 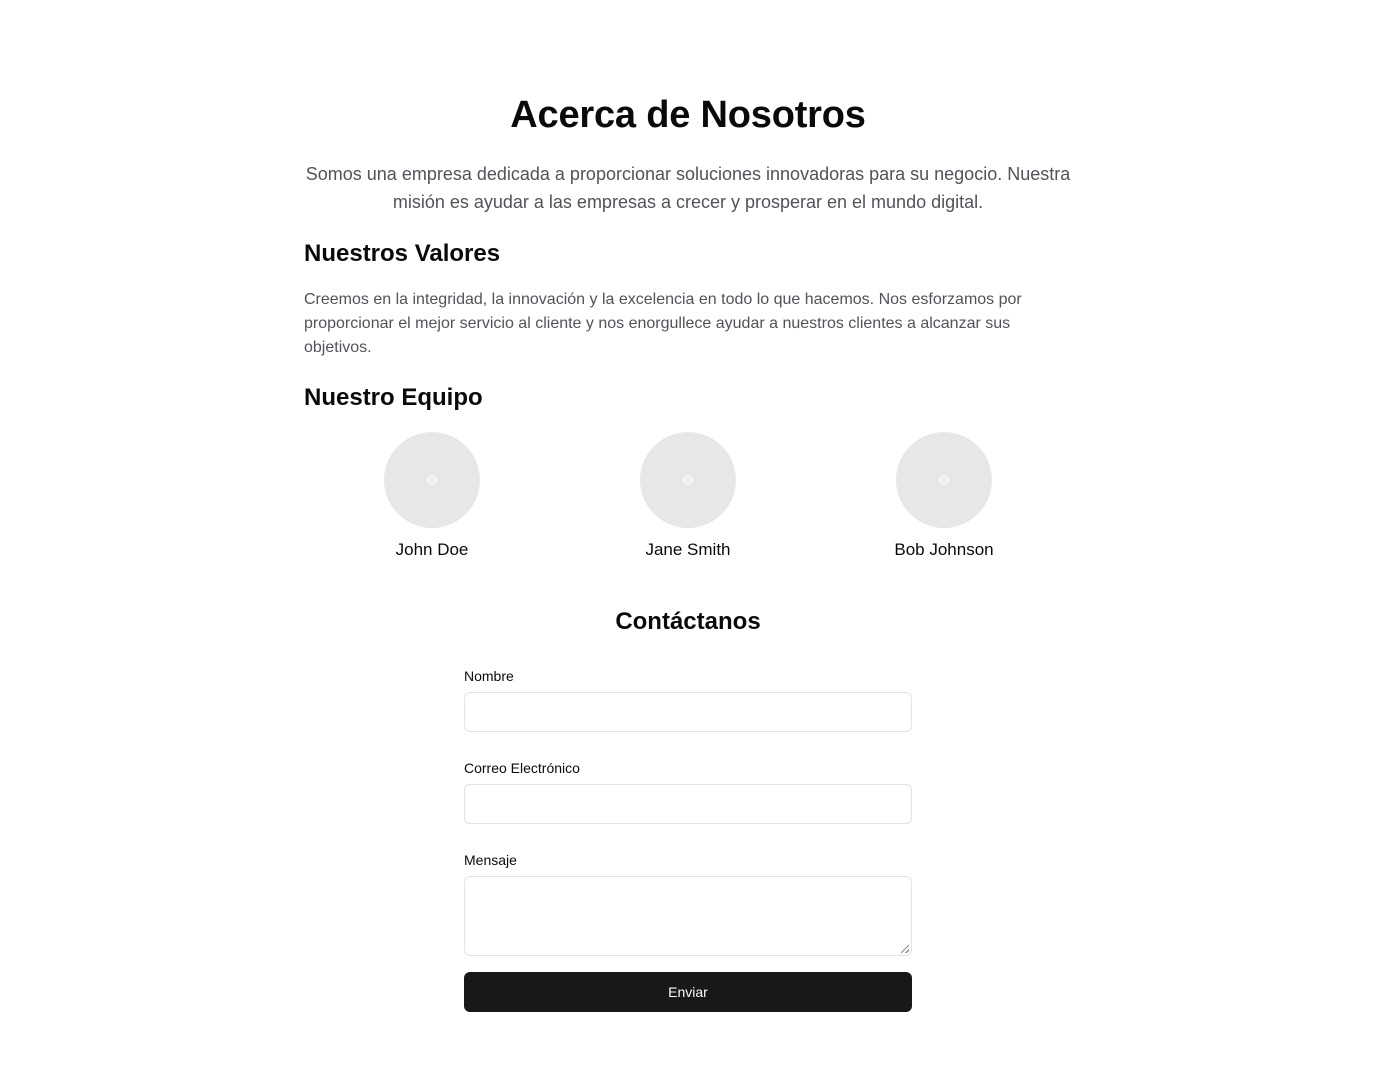 What do you see at coordinates (944, 549) in the screenshot?
I see `member-name: Bob Johnson` at bounding box center [944, 549].